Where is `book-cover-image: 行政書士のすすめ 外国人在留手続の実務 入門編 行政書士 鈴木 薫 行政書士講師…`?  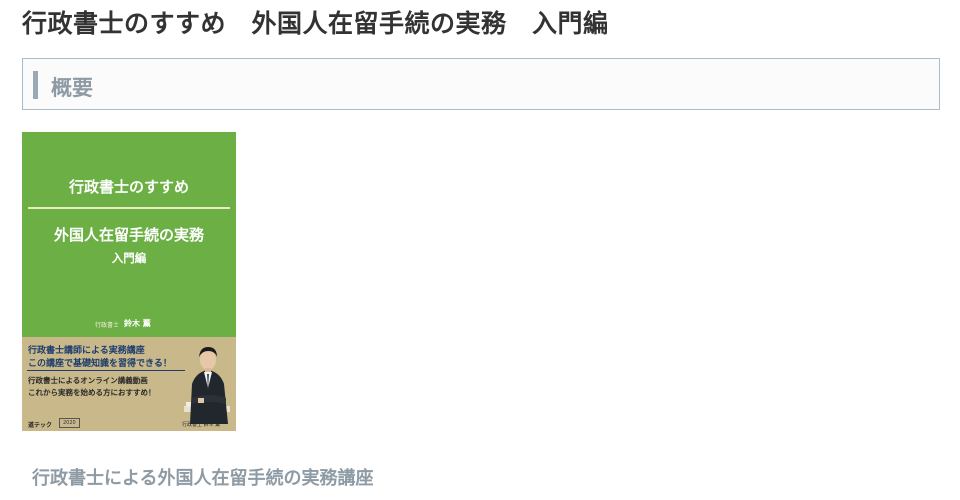 book-cover-image: 行政書士のすすめ 外国人在留手続の実務 入門編 行政書士 鈴木 薫 行政書士講師… is located at coordinates (129, 281).